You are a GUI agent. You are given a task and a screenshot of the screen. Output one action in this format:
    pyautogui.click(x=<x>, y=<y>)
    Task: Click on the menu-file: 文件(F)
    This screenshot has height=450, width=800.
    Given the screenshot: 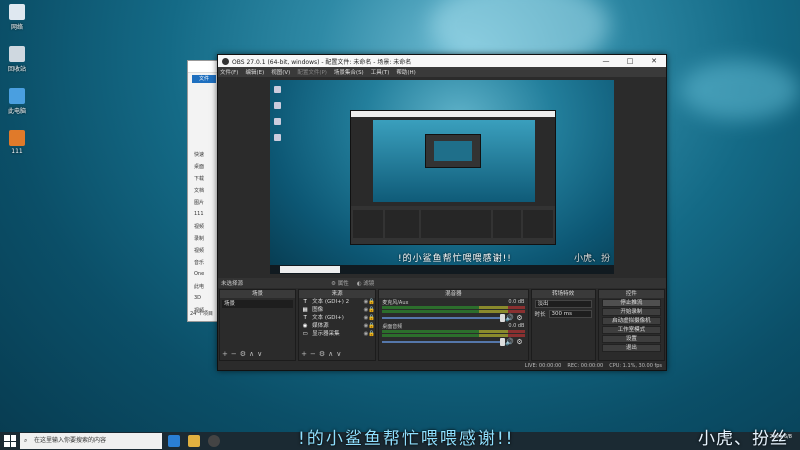 What is the action you would take?
    pyautogui.click(x=229, y=72)
    